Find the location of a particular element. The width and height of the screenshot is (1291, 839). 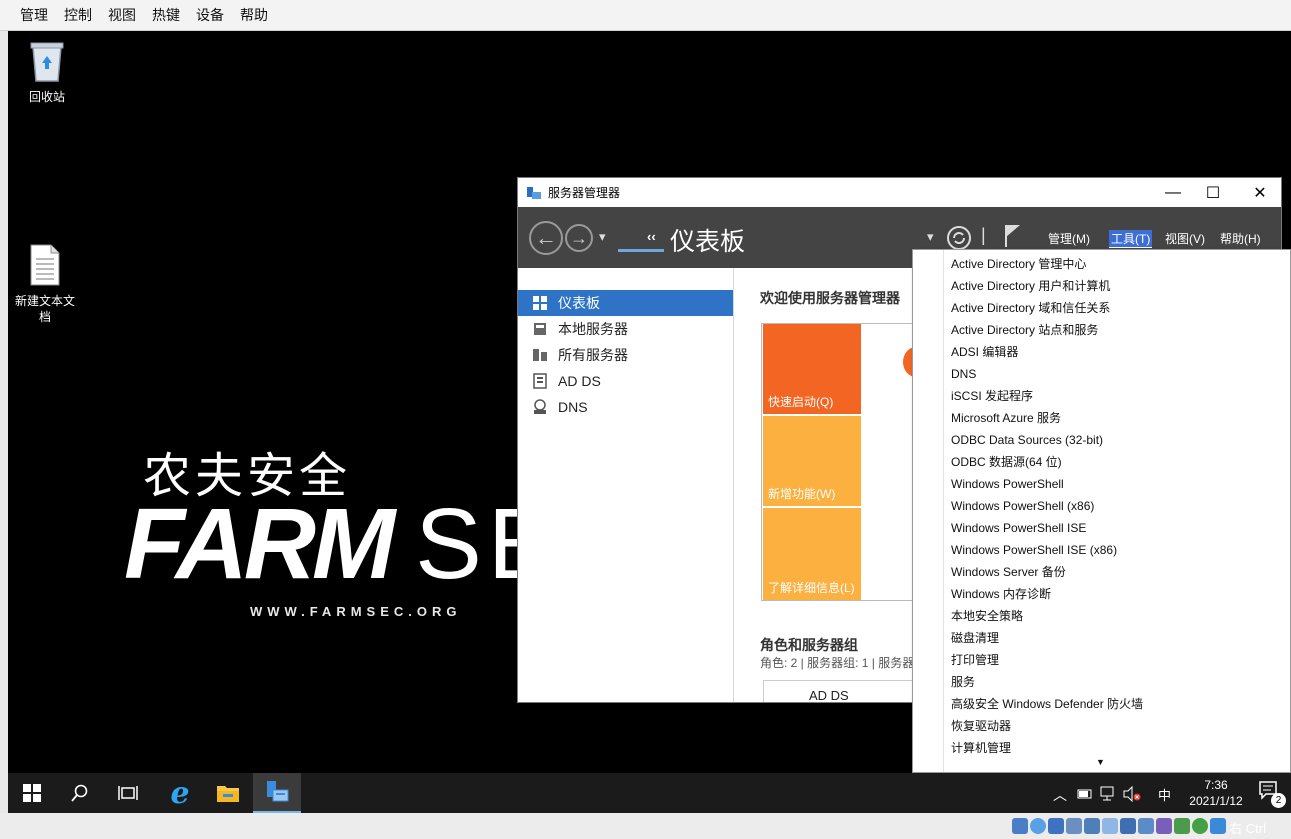

menu-item-ad-domains-trusts: Active Directory 域和信任关系 is located at coordinates (1030, 308).